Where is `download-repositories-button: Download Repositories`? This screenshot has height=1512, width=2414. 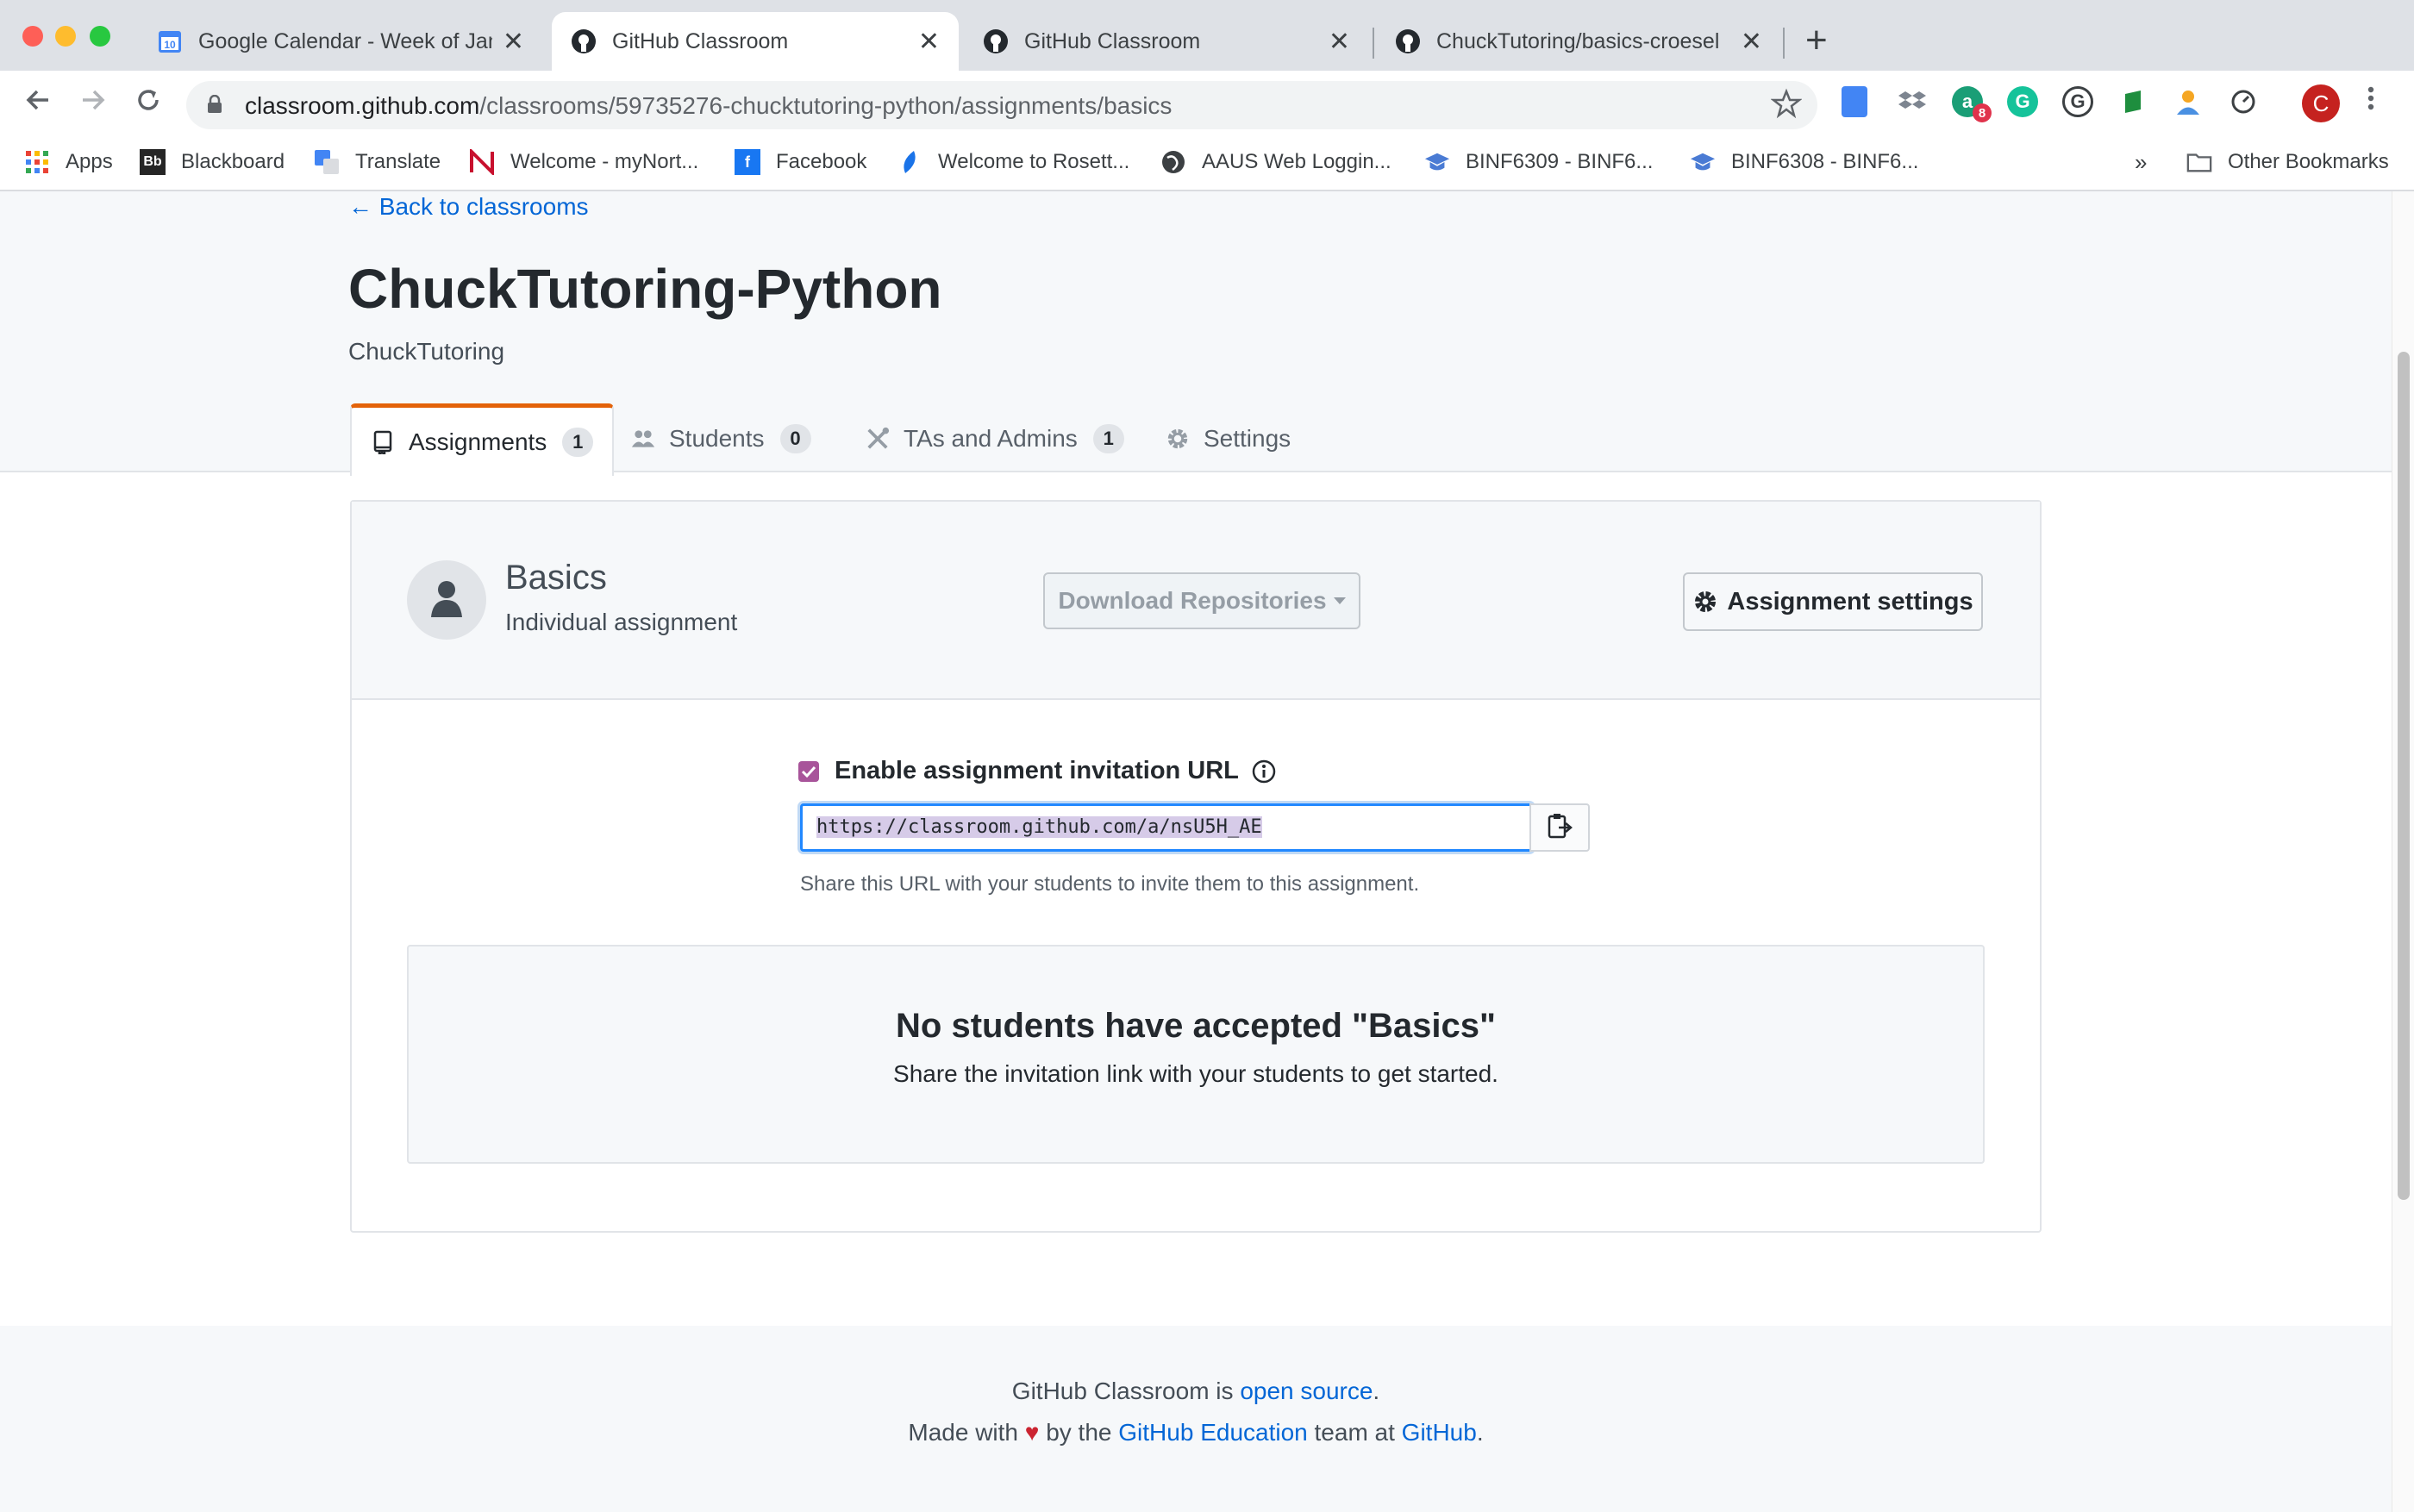 download-repositories-button: Download Repositories is located at coordinates (1201, 600).